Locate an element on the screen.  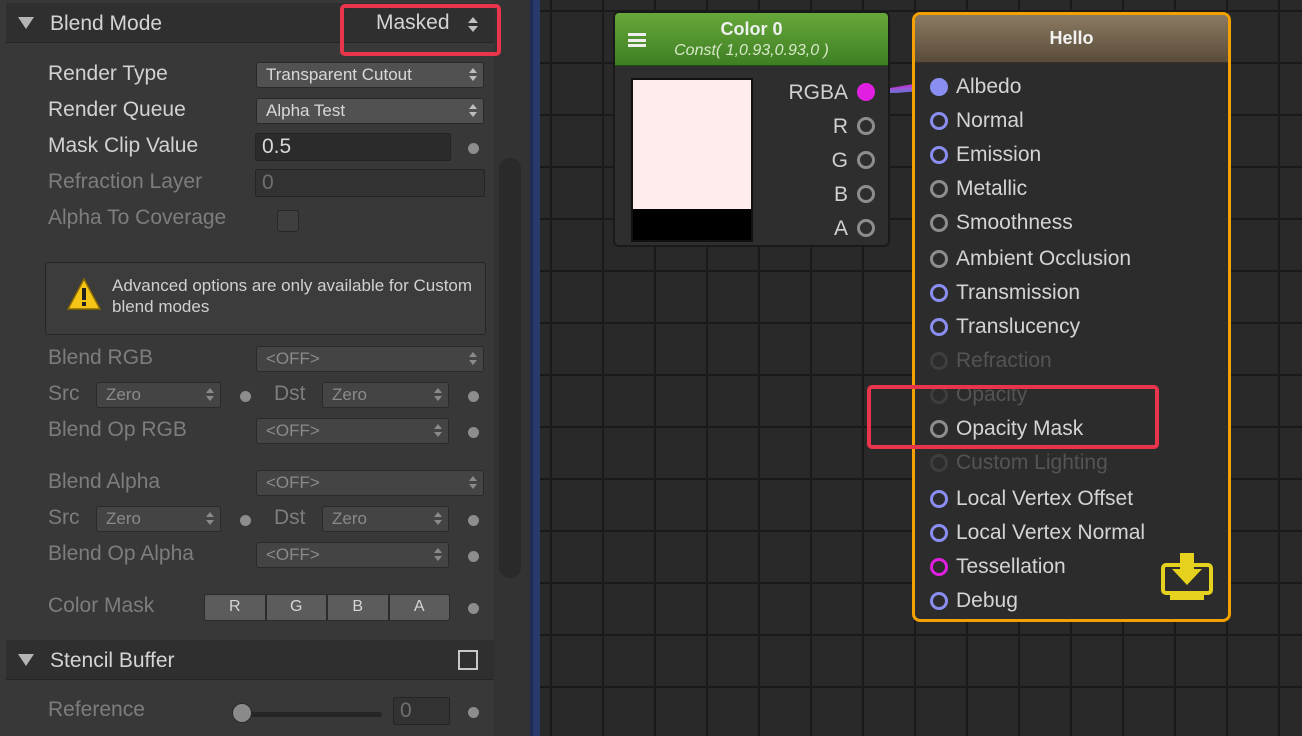
blend-op-alpha-dropdown: <OFF> is located at coordinates (352, 555).